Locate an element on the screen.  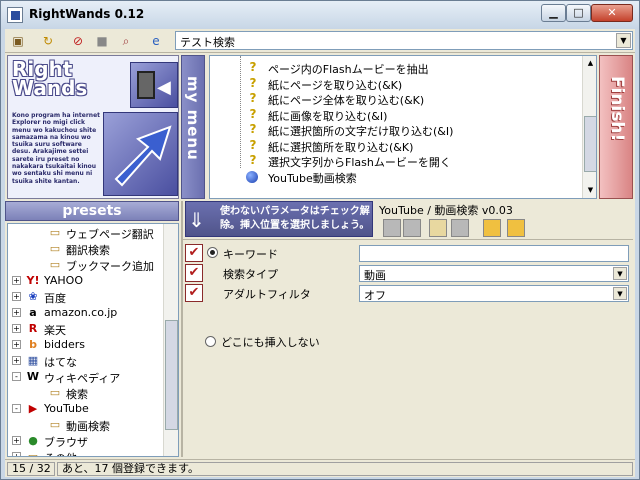
param-label: キーワード is located at coordinates (250, 254).